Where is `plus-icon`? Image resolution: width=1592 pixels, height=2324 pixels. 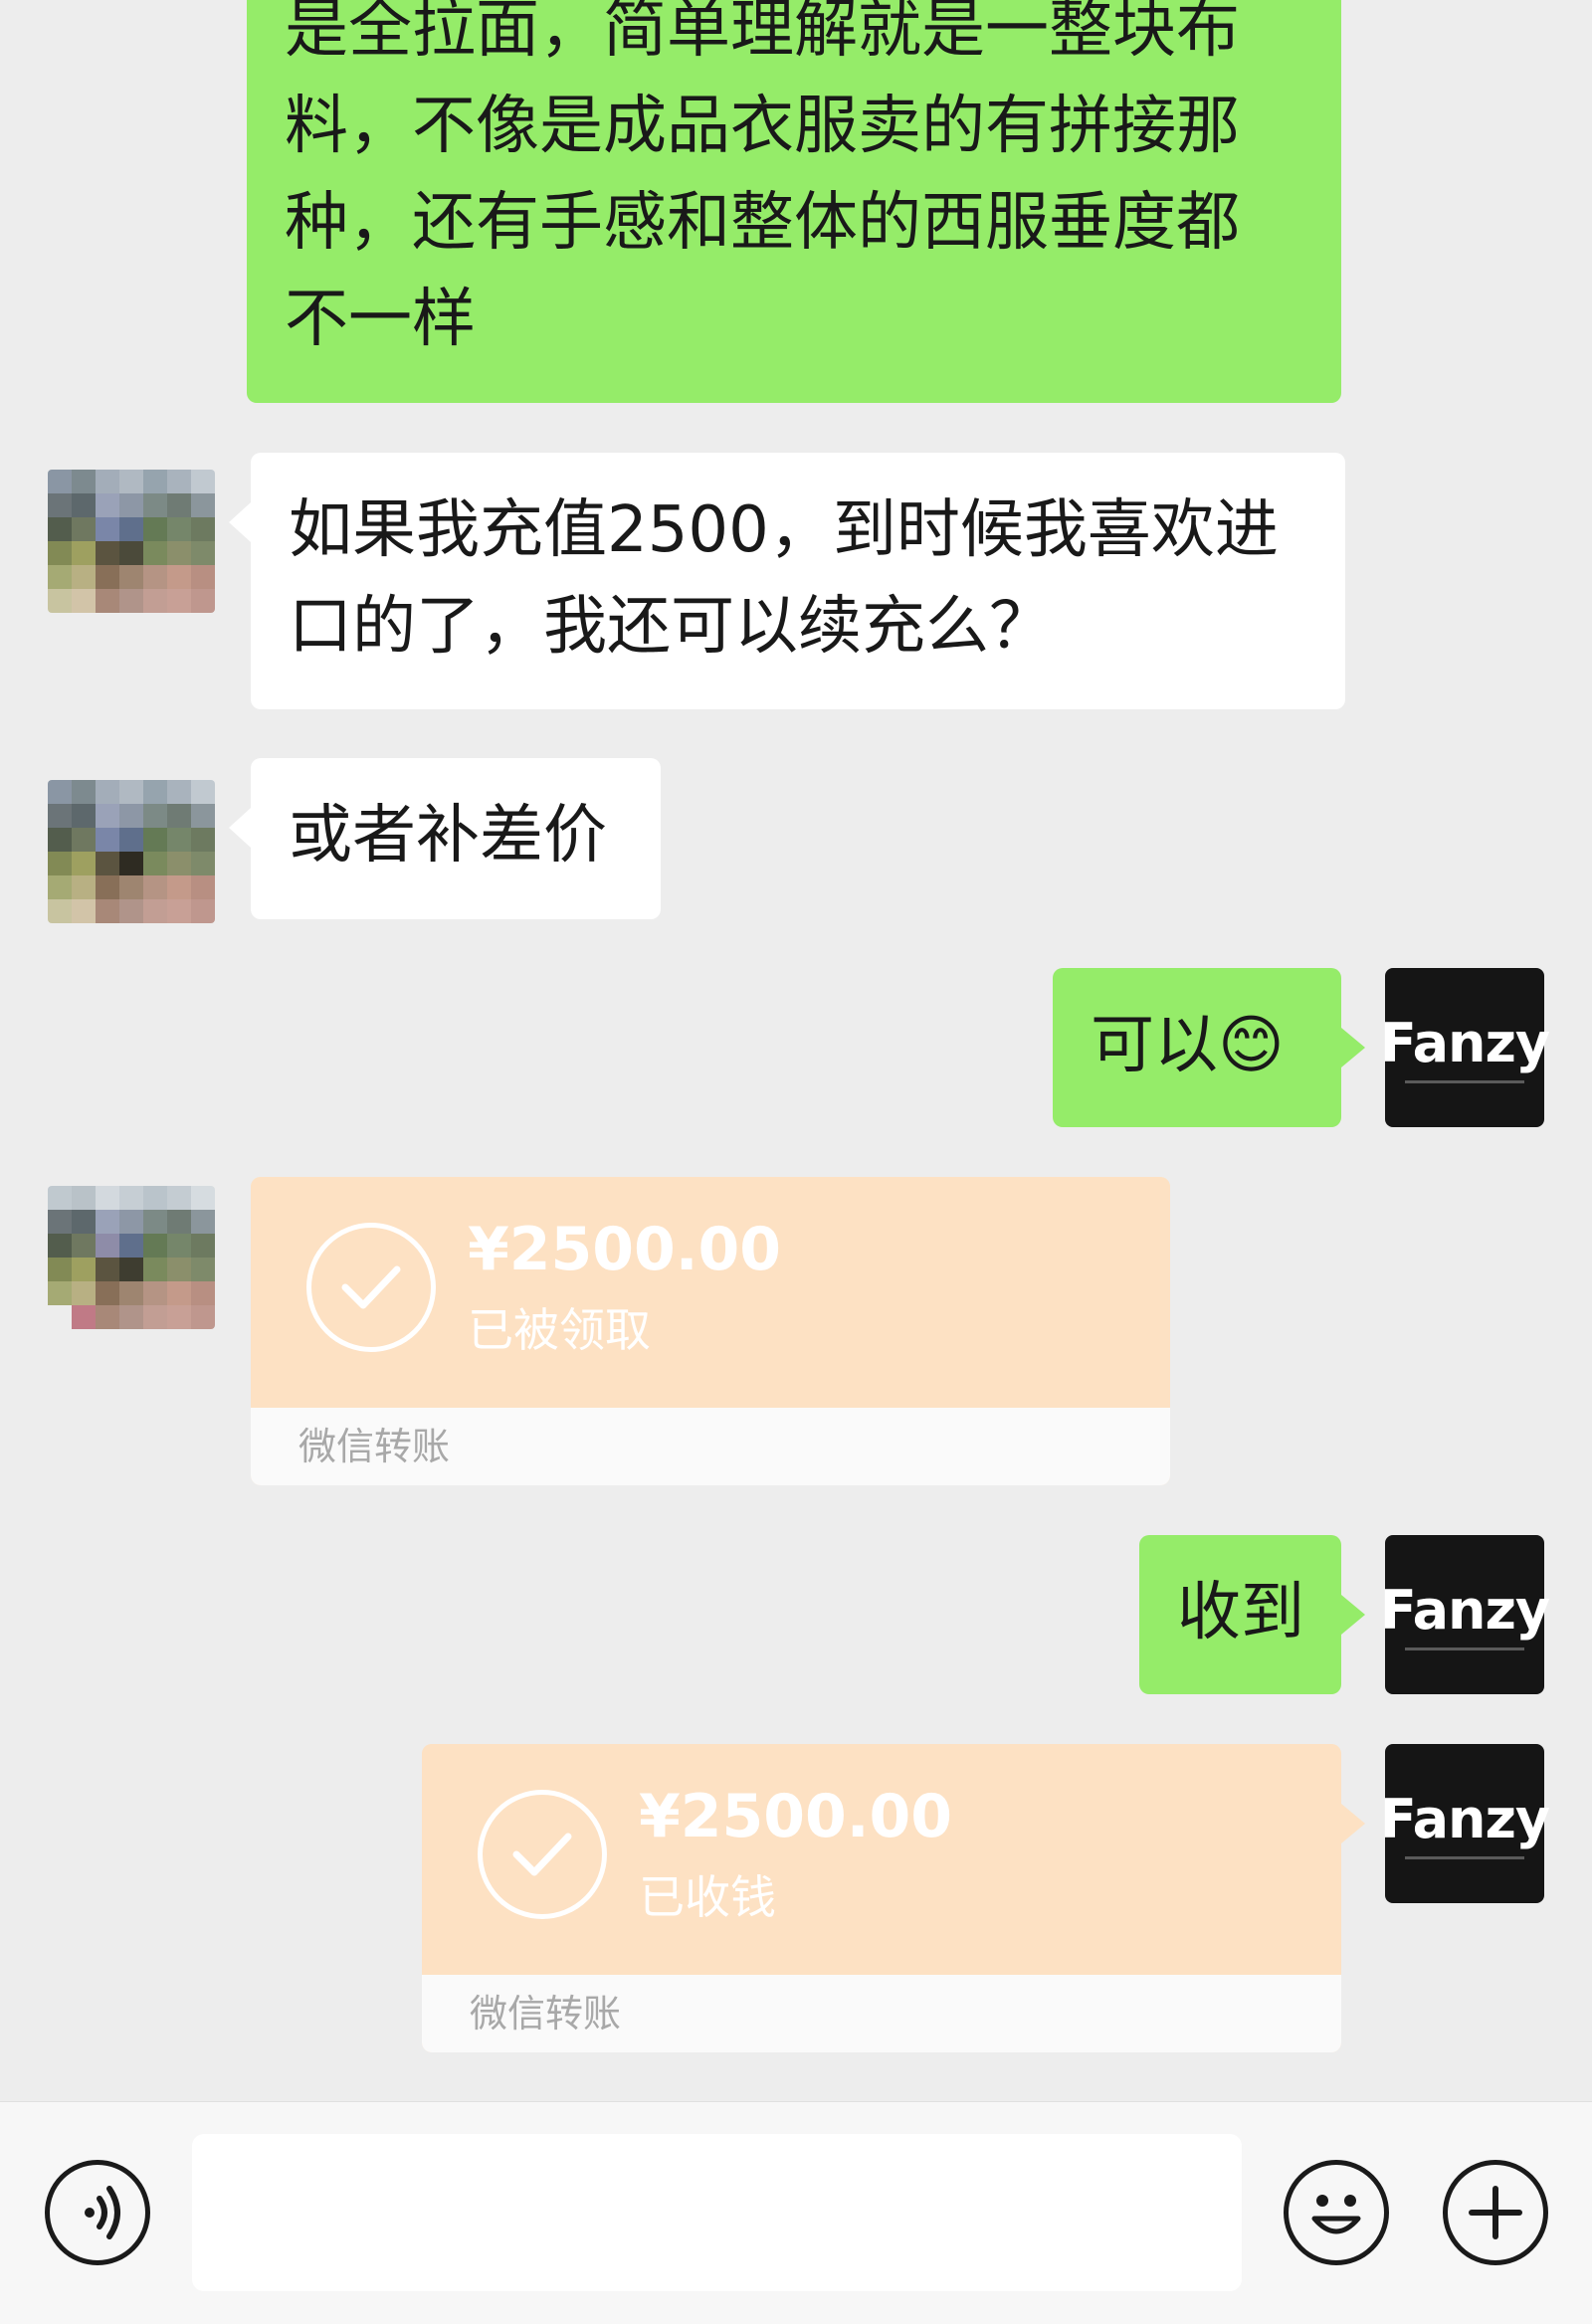
plus-icon is located at coordinates (1495, 2213).